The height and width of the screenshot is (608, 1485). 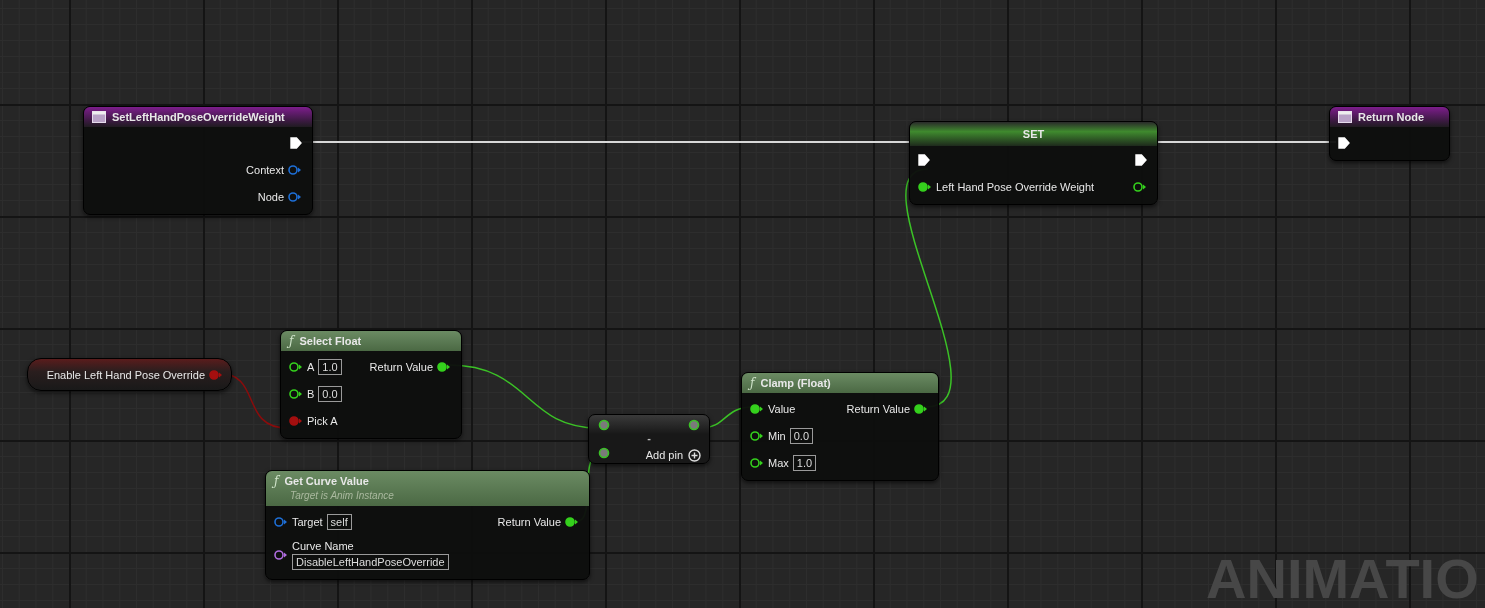 What do you see at coordinates (1391, 117) in the screenshot?
I see `node-title: Return Node` at bounding box center [1391, 117].